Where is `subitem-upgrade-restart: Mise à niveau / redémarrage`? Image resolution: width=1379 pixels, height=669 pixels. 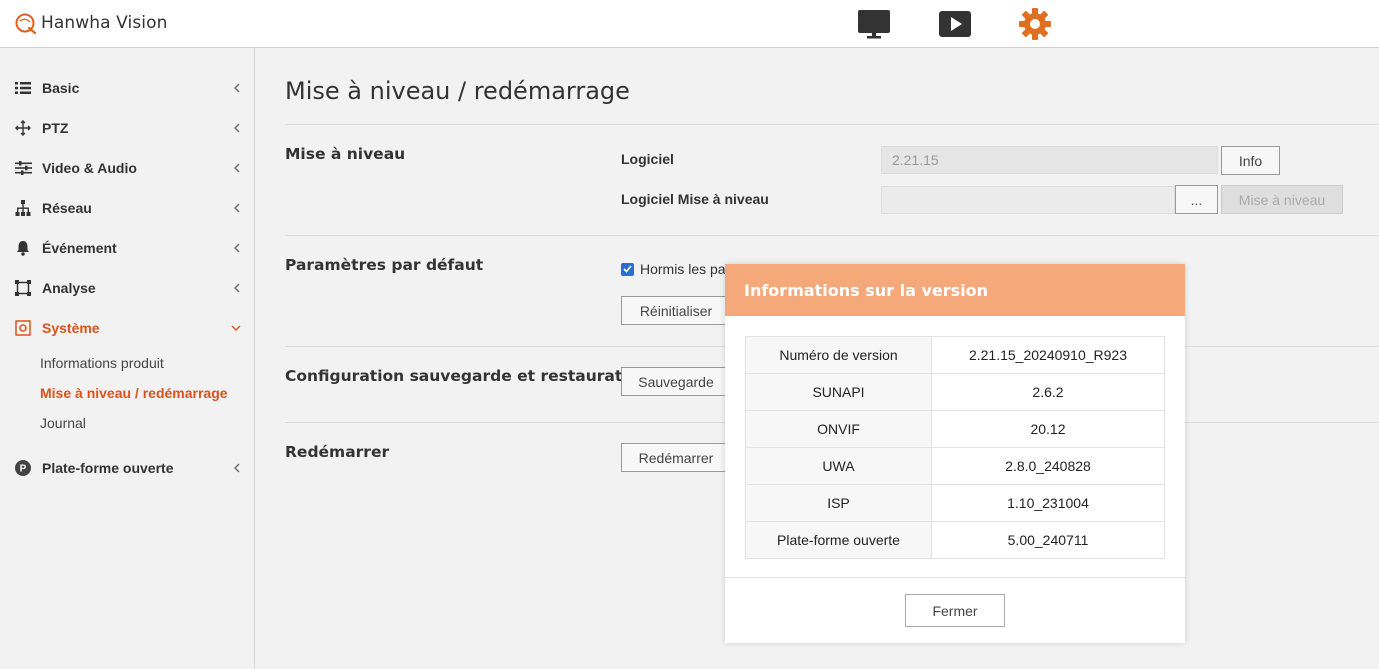
subitem-upgrade-restart: Mise à niveau / redémarrage is located at coordinates (134, 393).